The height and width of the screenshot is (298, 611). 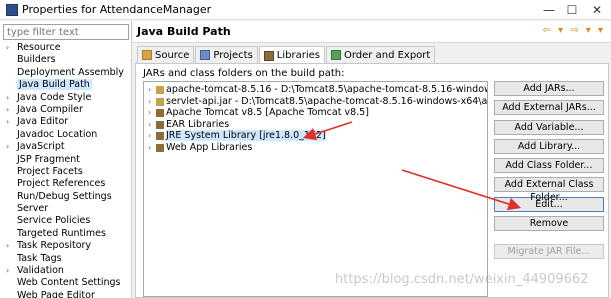 What do you see at coordinates (66, 197) in the screenshot?
I see `tree-item-run-debug-settings: Run/Debug Settings` at bounding box center [66, 197].